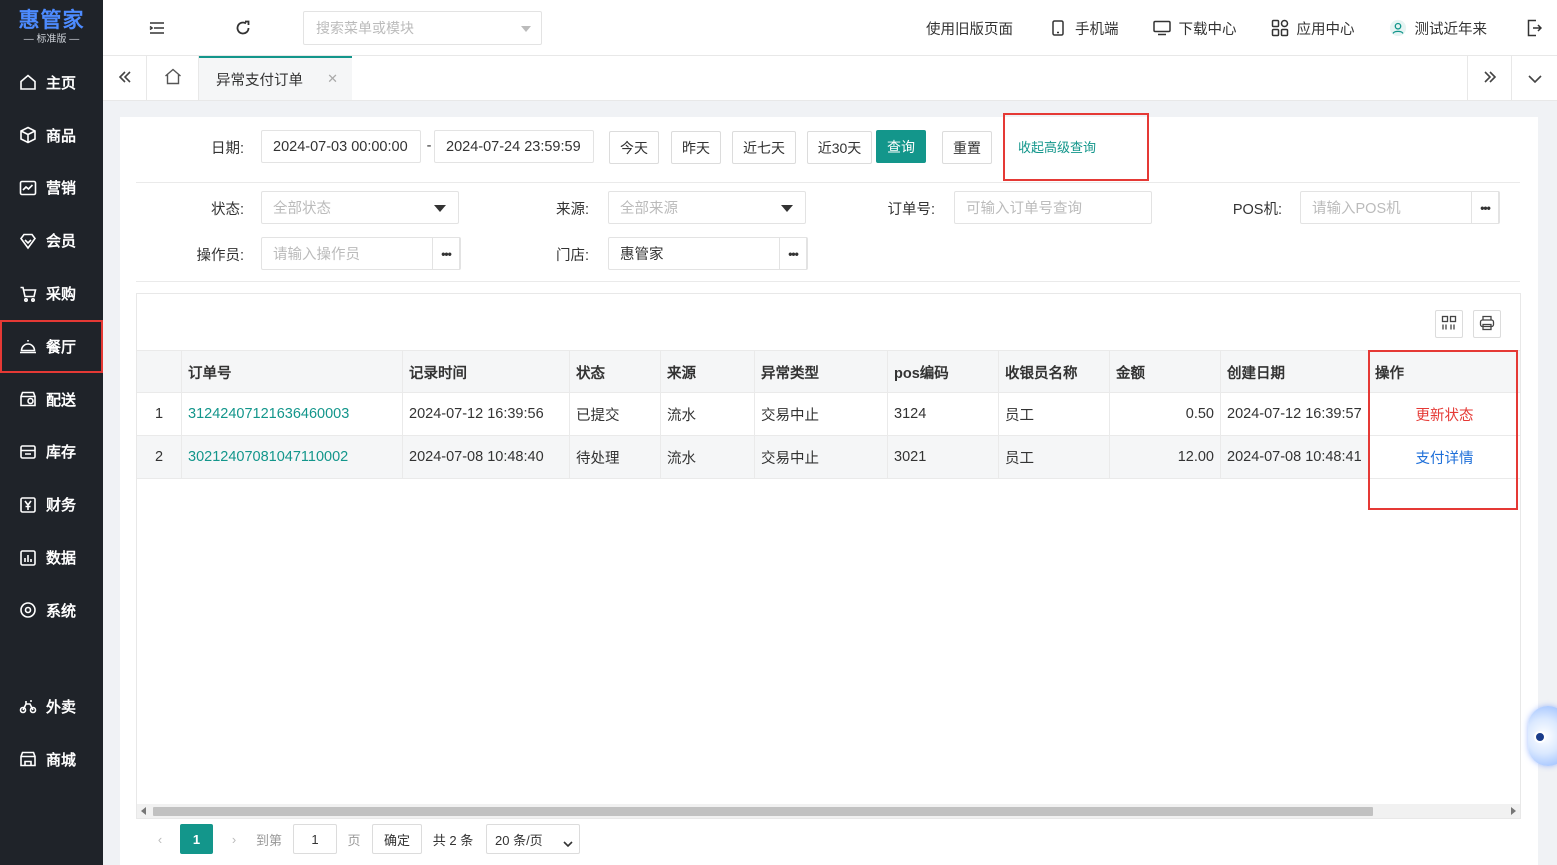 The image size is (1557, 865). Describe the element at coordinates (839, 147) in the screenshot. I see `last-30-days-button: 近30天` at that location.